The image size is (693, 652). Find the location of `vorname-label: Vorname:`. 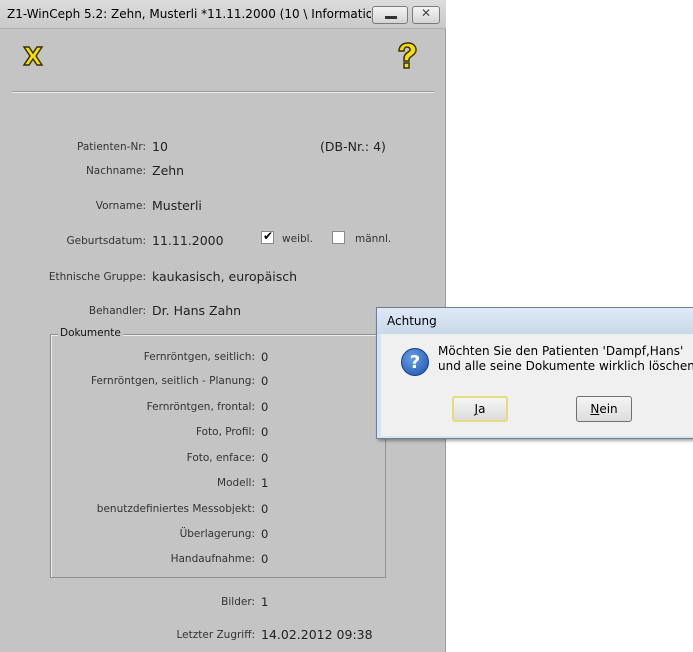

vorname-label: Vorname: is located at coordinates (120, 206).